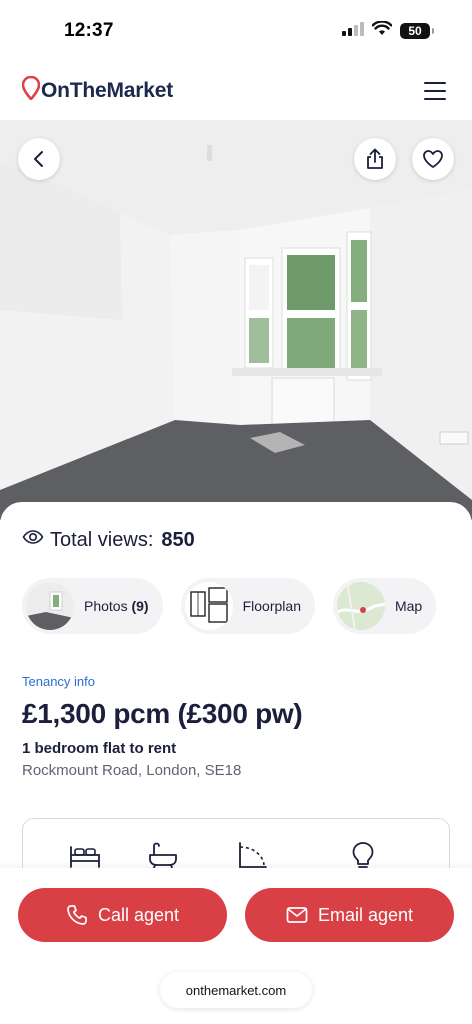 The image size is (472, 1024). Describe the element at coordinates (89, 30) in the screenshot. I see `status-time: 12:37` at that location.